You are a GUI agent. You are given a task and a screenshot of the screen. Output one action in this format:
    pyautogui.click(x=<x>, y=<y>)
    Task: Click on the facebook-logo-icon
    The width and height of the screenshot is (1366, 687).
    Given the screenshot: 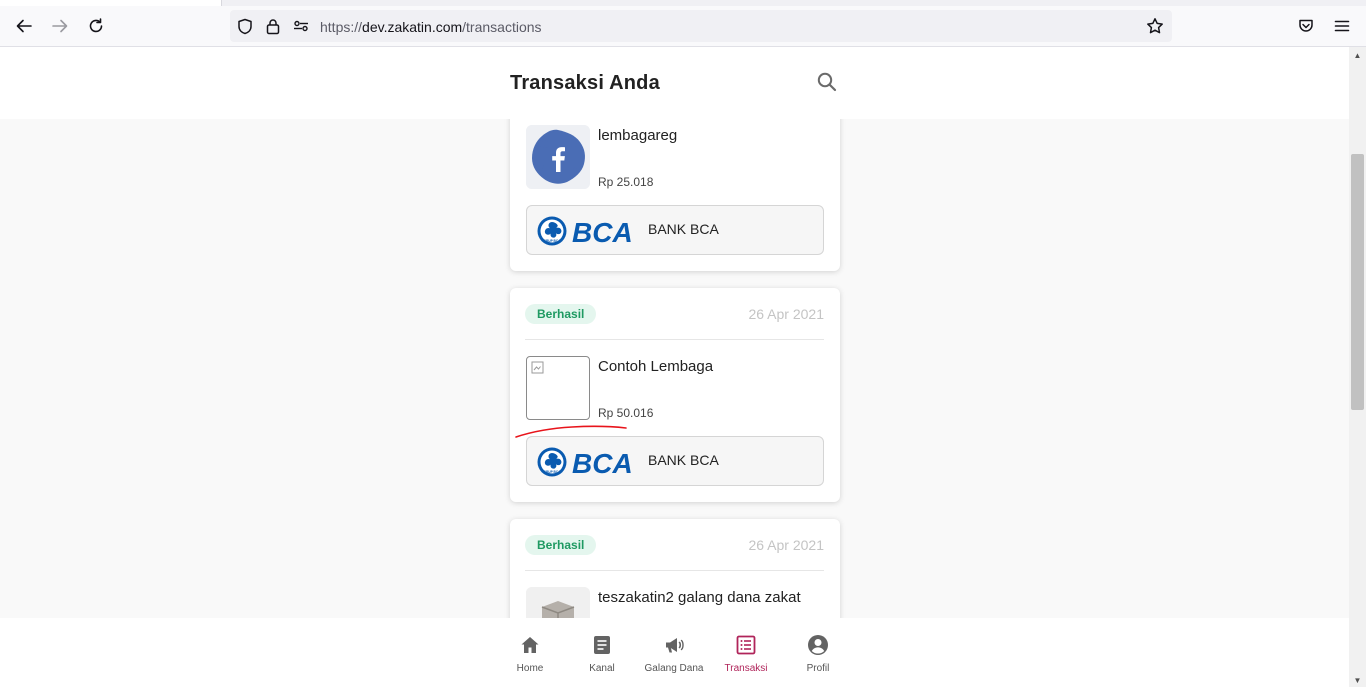 What is the action you would take?
    pyautogui.click(x=558, y=157)
    